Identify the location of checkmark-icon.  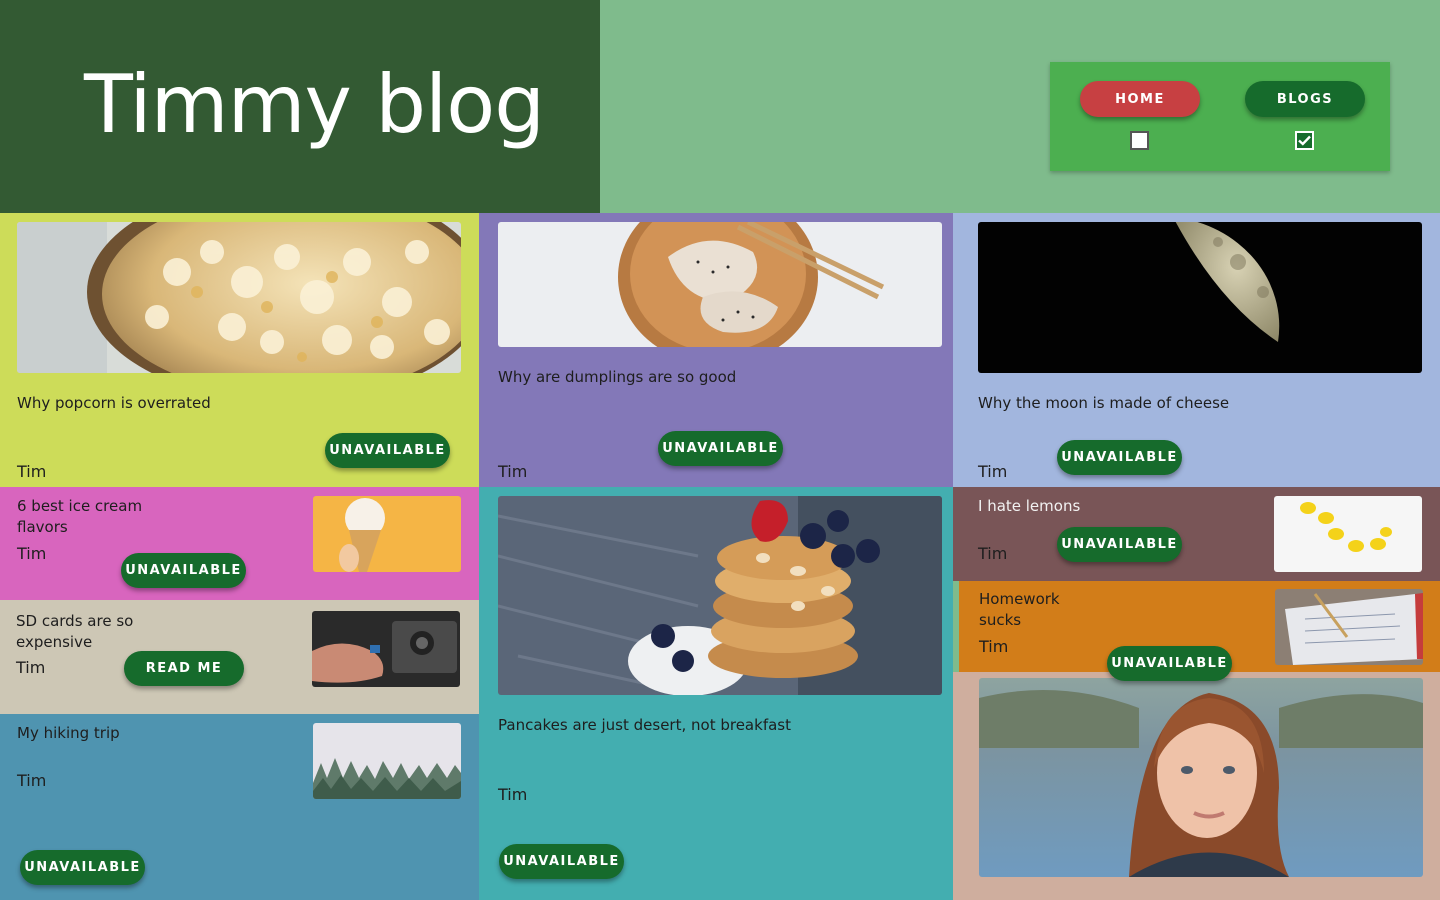
(1304, 140).